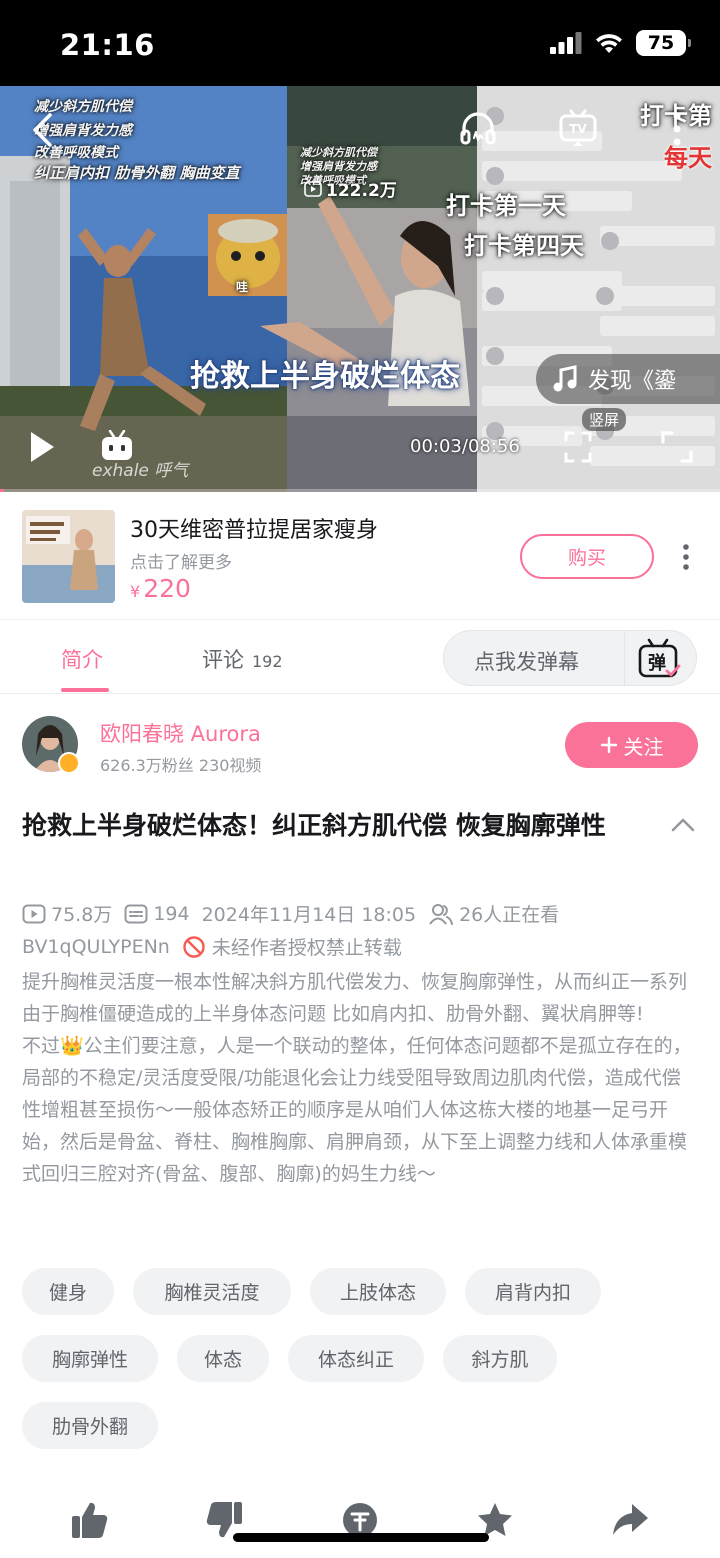 Image resolution: width=720 pixels, height=1558 pixels. Describe the element at coordinates (223, 660) in the screenshot. I see `tab-comments-label: 评论` at that location.